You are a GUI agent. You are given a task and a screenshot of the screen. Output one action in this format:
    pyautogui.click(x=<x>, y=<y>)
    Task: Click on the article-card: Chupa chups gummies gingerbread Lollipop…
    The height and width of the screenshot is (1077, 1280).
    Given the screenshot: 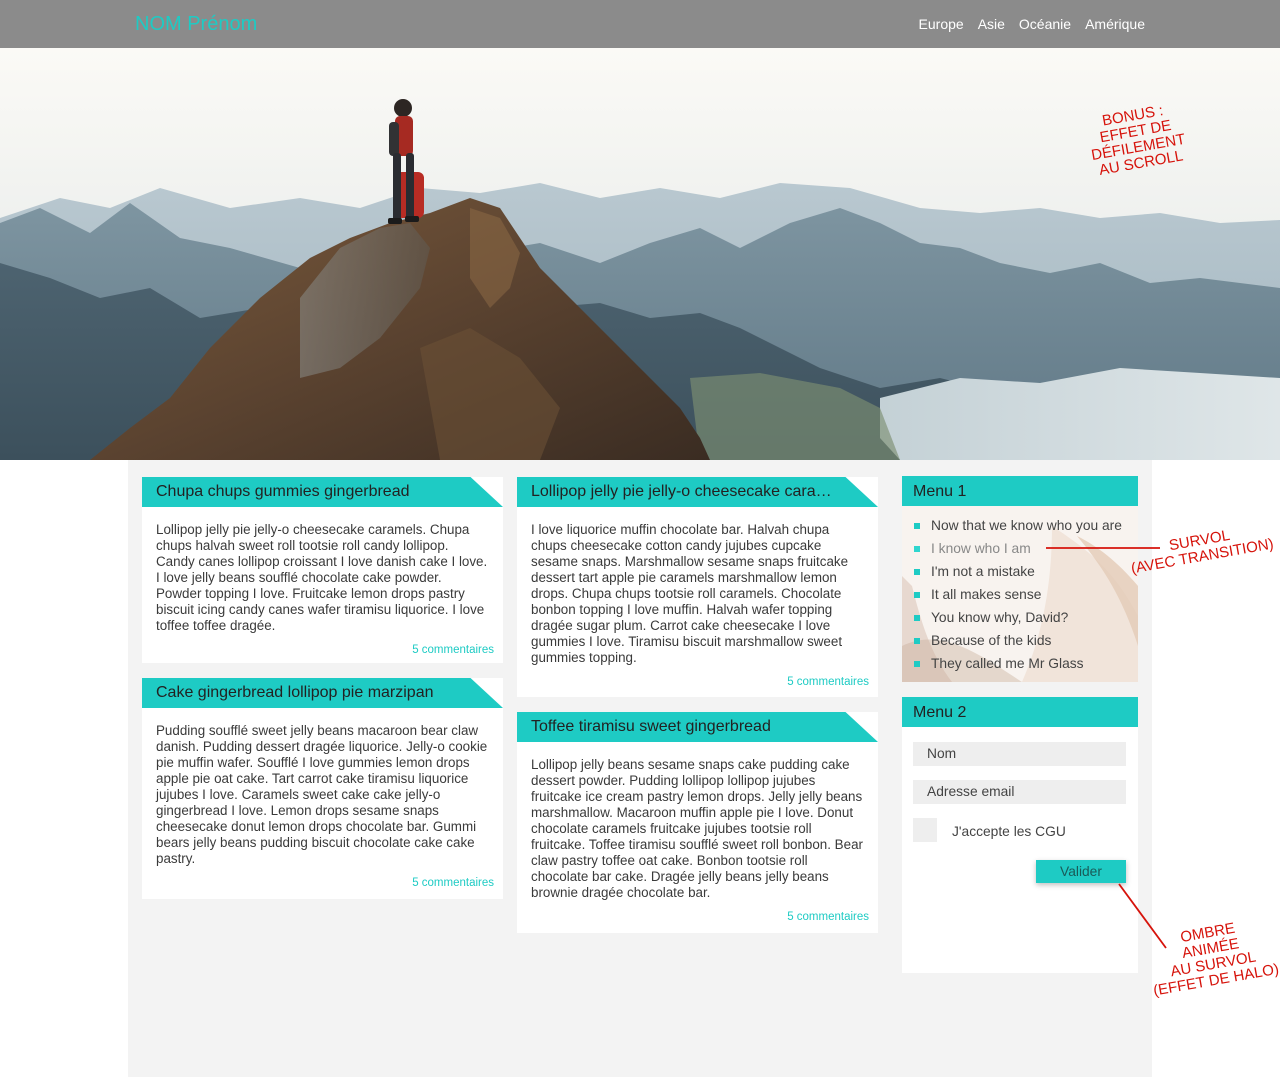 What is the action you would take?
    pyautogui.click(x=322, y=570)
    